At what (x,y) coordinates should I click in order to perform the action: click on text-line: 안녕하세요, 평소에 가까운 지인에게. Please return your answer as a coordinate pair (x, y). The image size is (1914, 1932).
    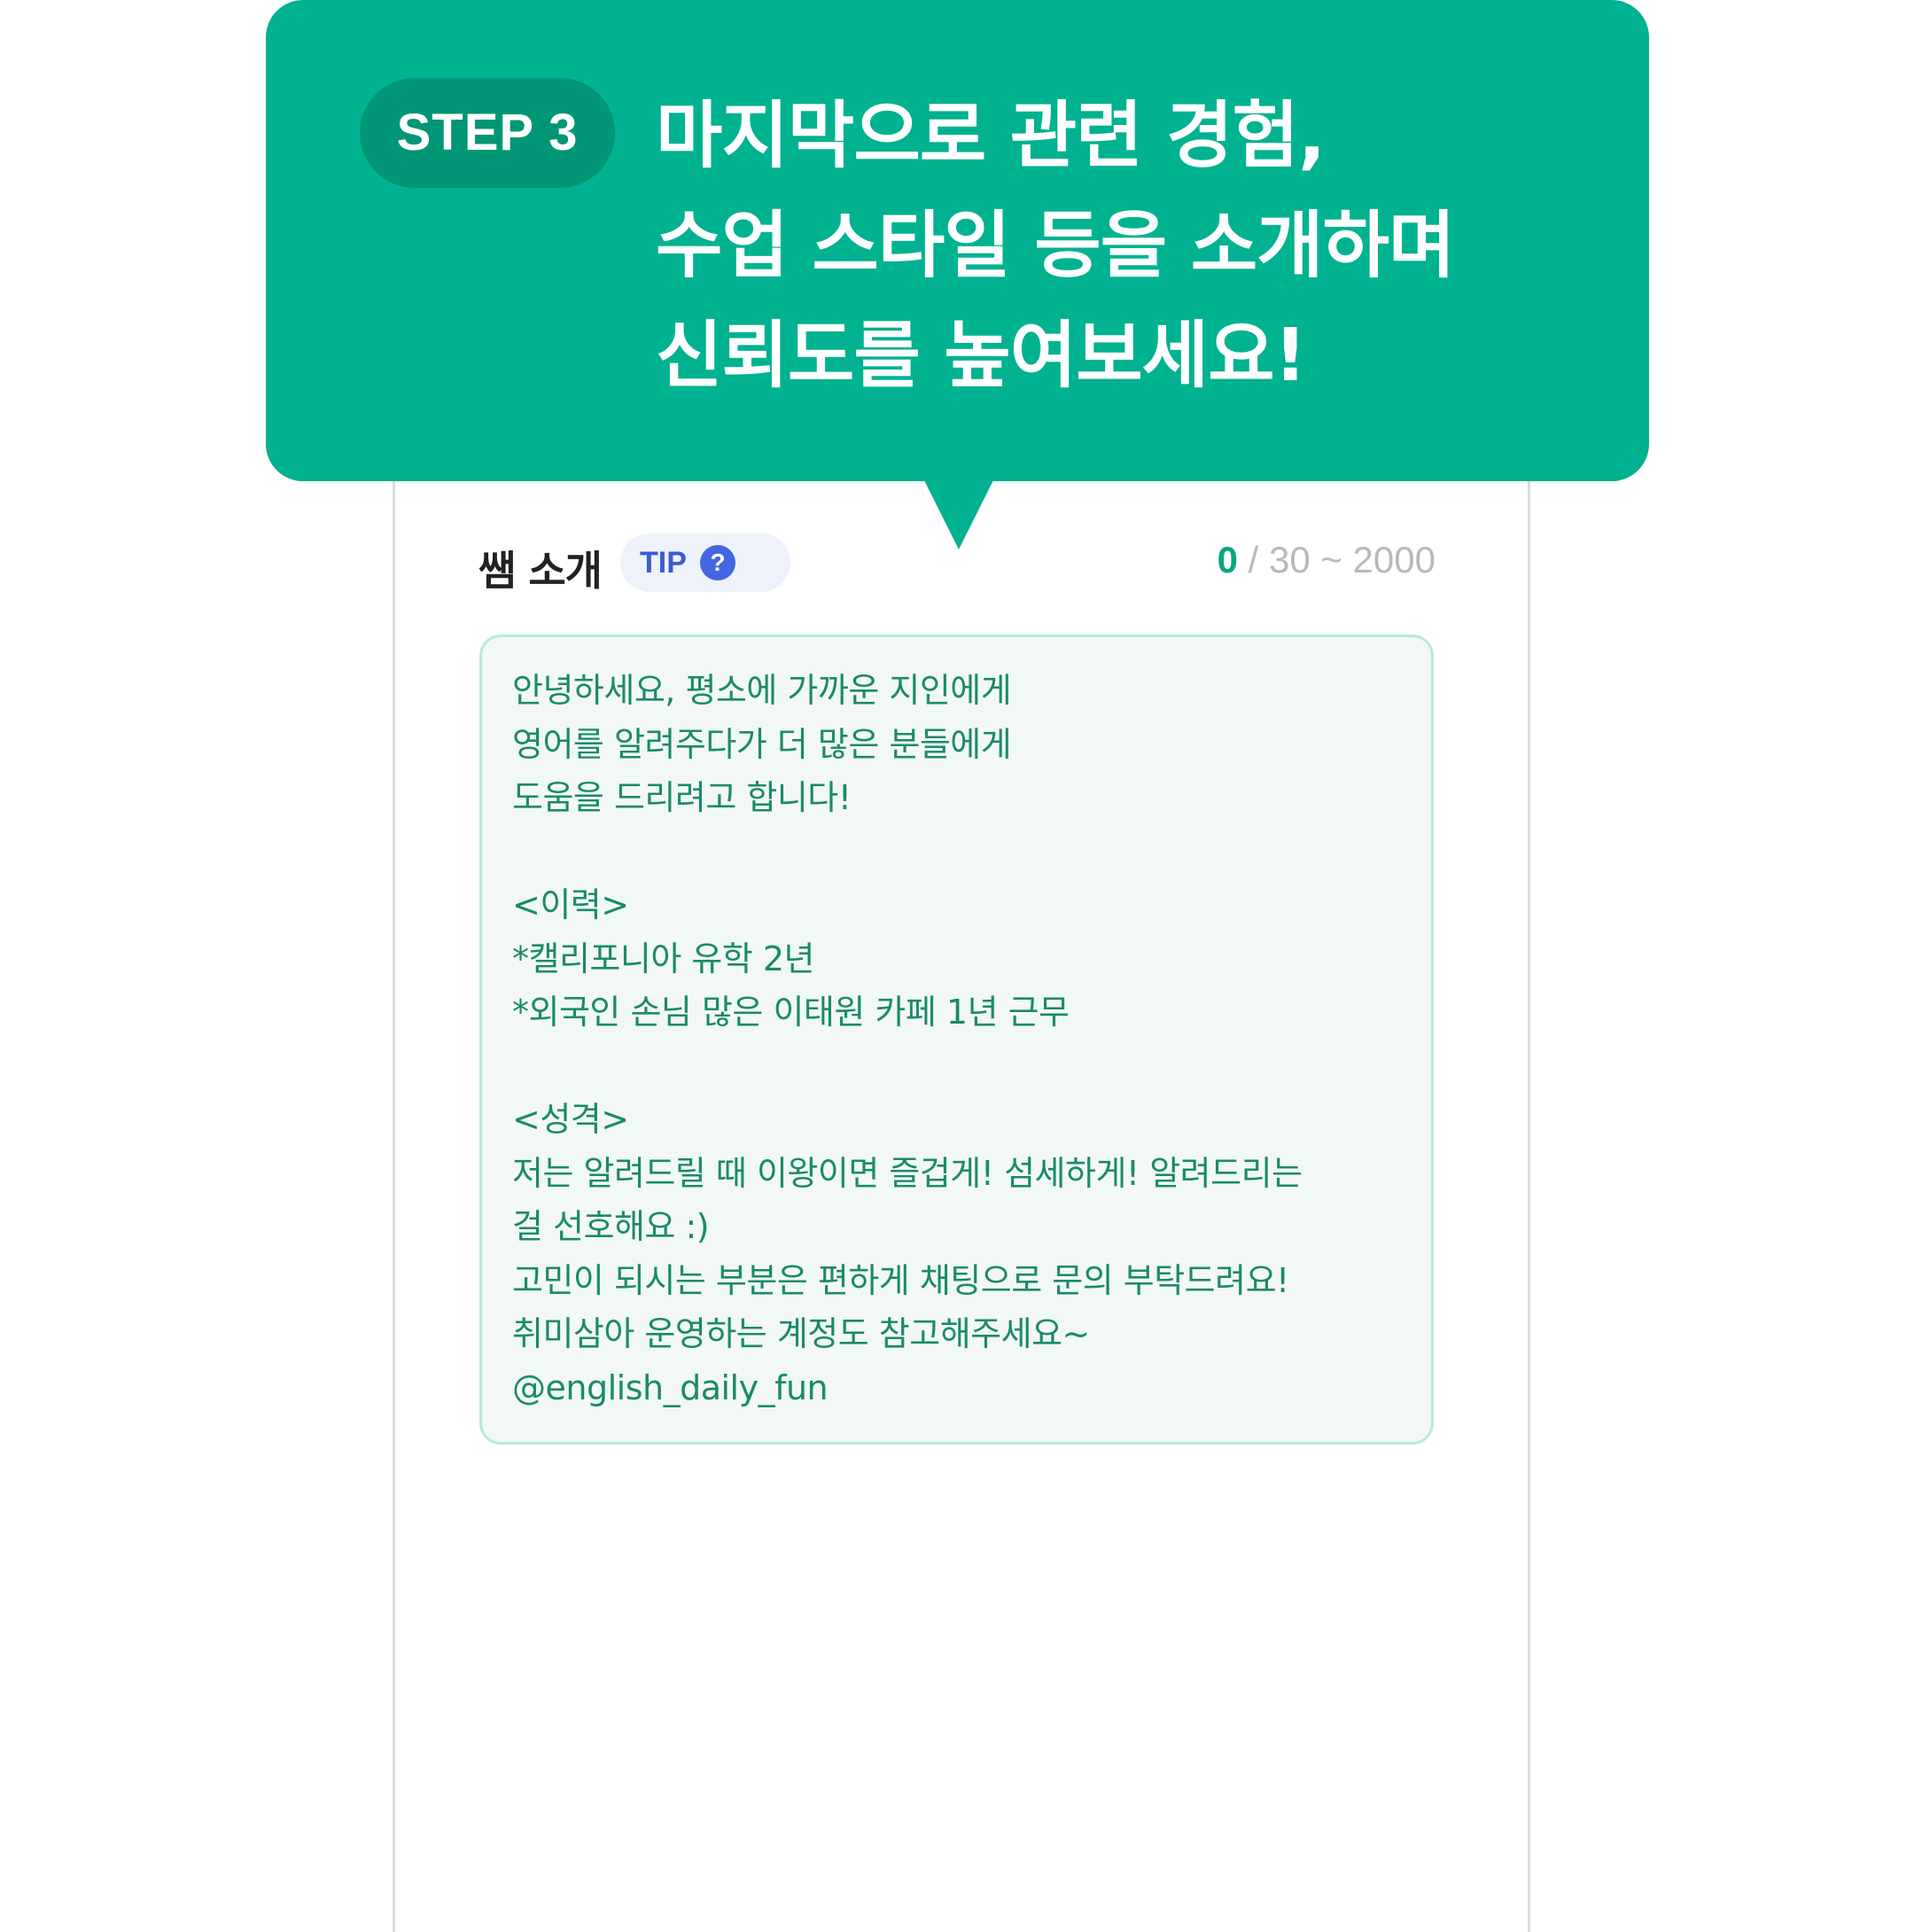
    Looking at the image, I should click on (762, 690).